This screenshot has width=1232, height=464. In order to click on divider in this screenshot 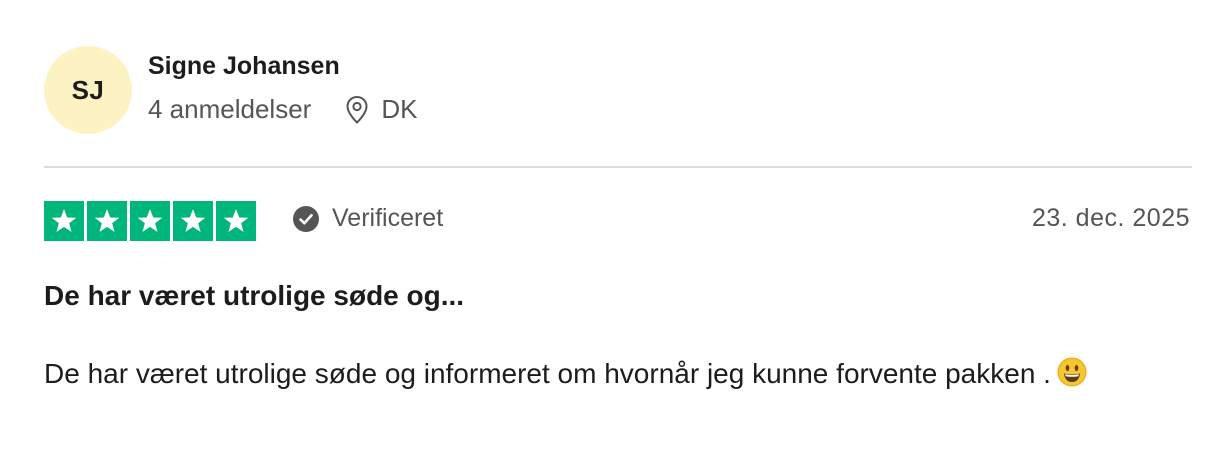, I will do `click(618, 167)`.